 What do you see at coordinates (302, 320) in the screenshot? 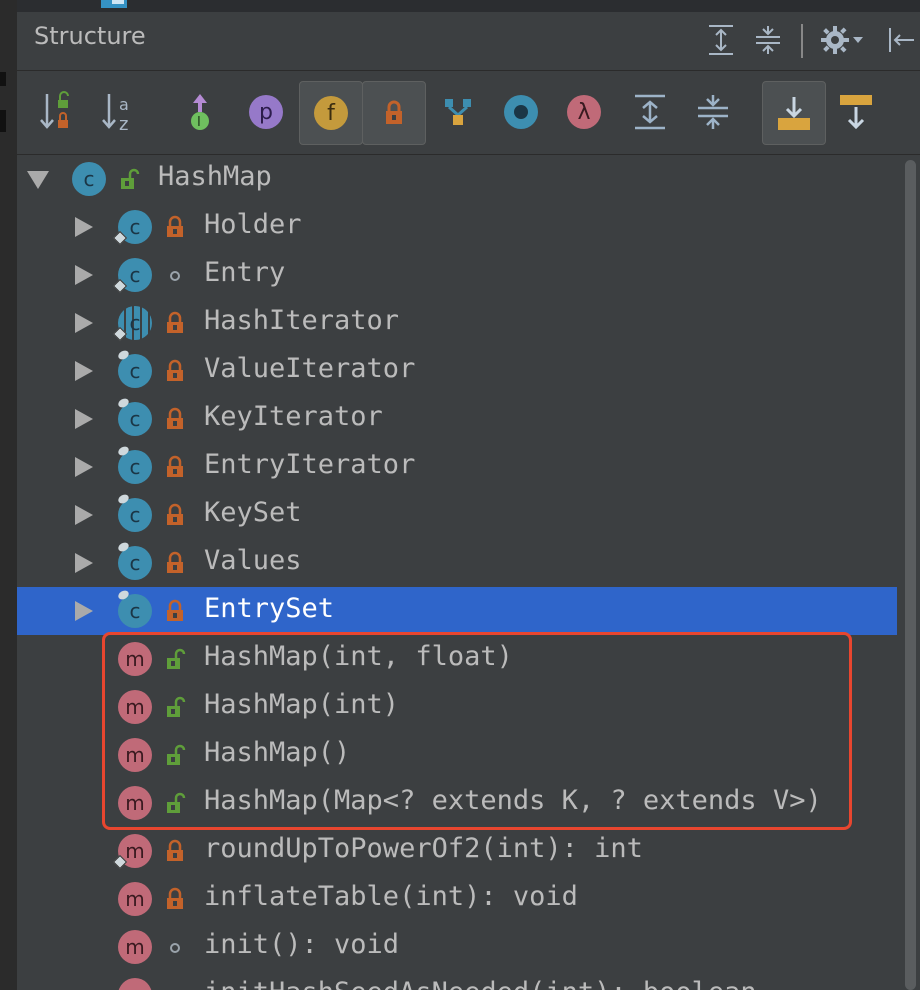
I see `tree-node-label: HashIterator` at bounding box center [302, 320].